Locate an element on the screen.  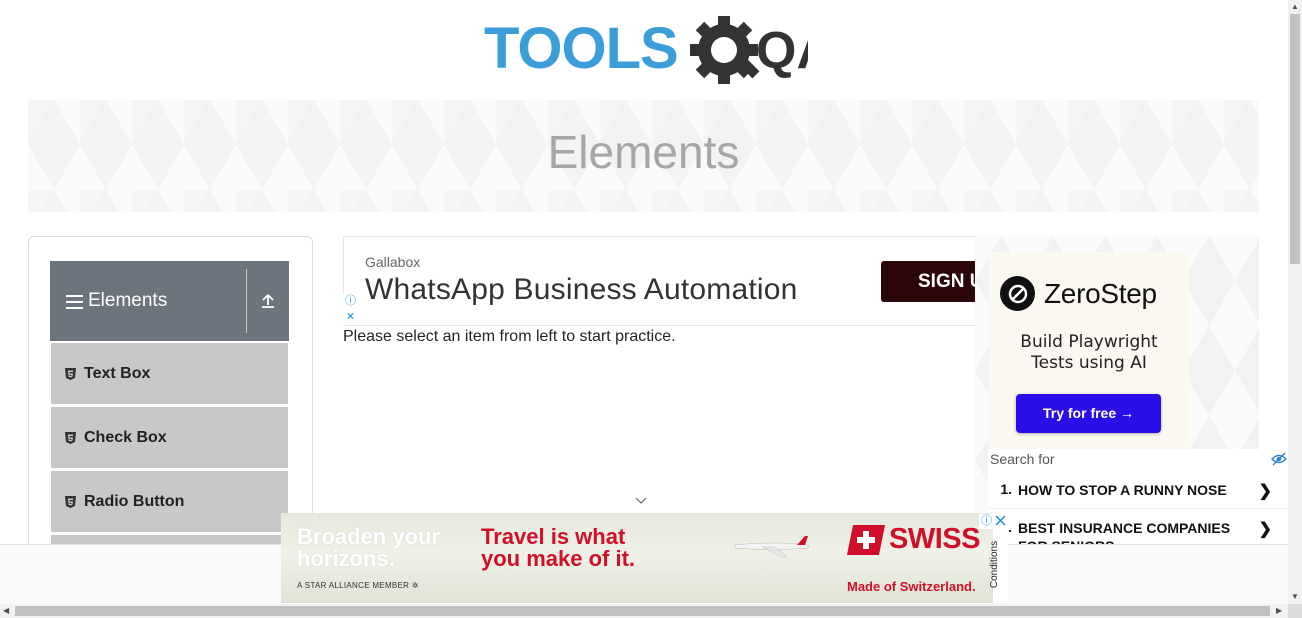
airplane-icon is located at coordinates (772, 547).